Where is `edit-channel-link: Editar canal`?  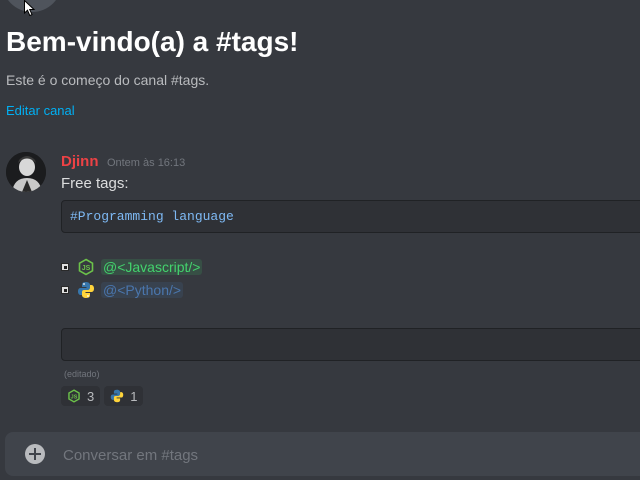
edit-channel-link: Editar canal is located at coordinates (40, 110).